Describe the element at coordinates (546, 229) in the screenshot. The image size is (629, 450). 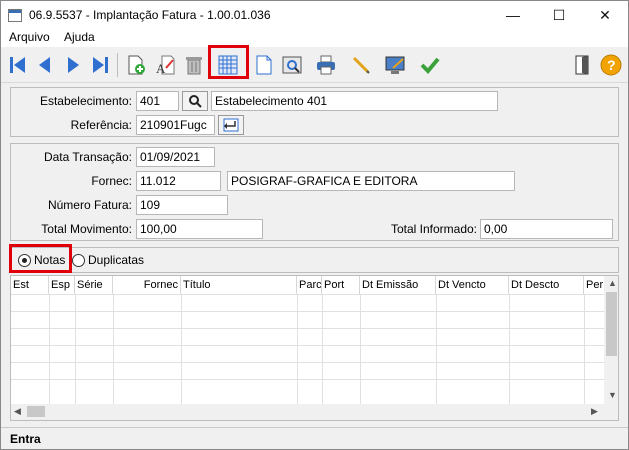
I see `total-informado-field: 0,00` at that location.